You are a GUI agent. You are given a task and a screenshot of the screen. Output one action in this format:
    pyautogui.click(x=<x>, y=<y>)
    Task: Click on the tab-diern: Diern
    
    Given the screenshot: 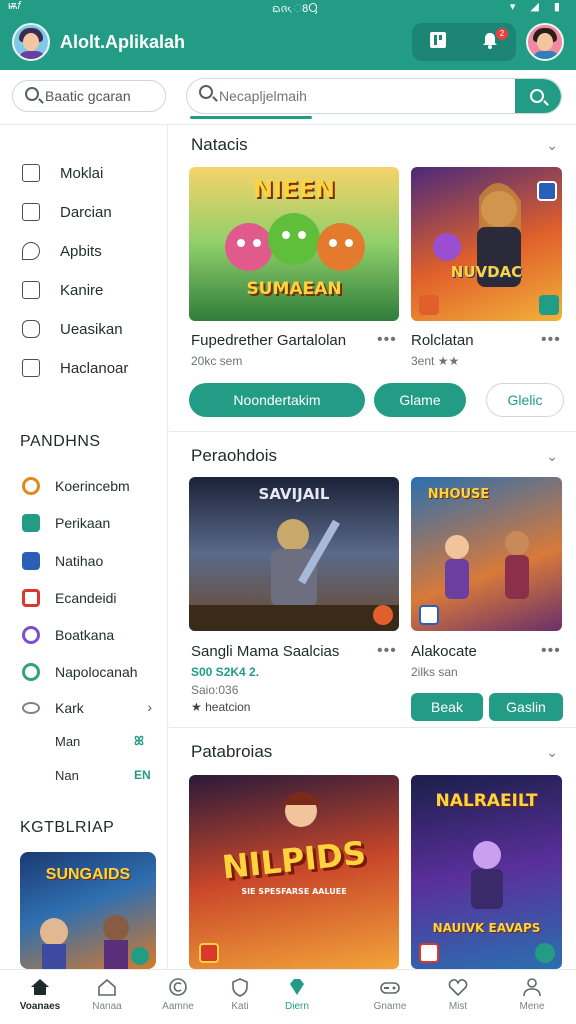 What is the action you would take?
    pyautogui.click(x=297, y=997)
    